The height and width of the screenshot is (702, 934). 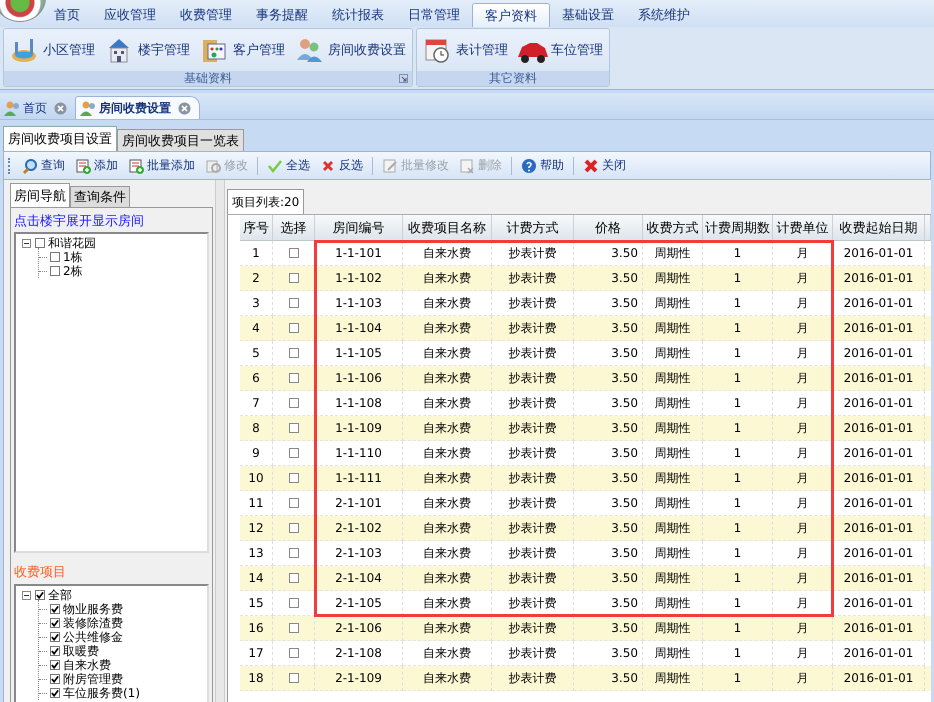 What do you see at coordinates (81, 651) in the screenshot?
I see `tree-item: 取暖费` at bounding box center [81, 651].